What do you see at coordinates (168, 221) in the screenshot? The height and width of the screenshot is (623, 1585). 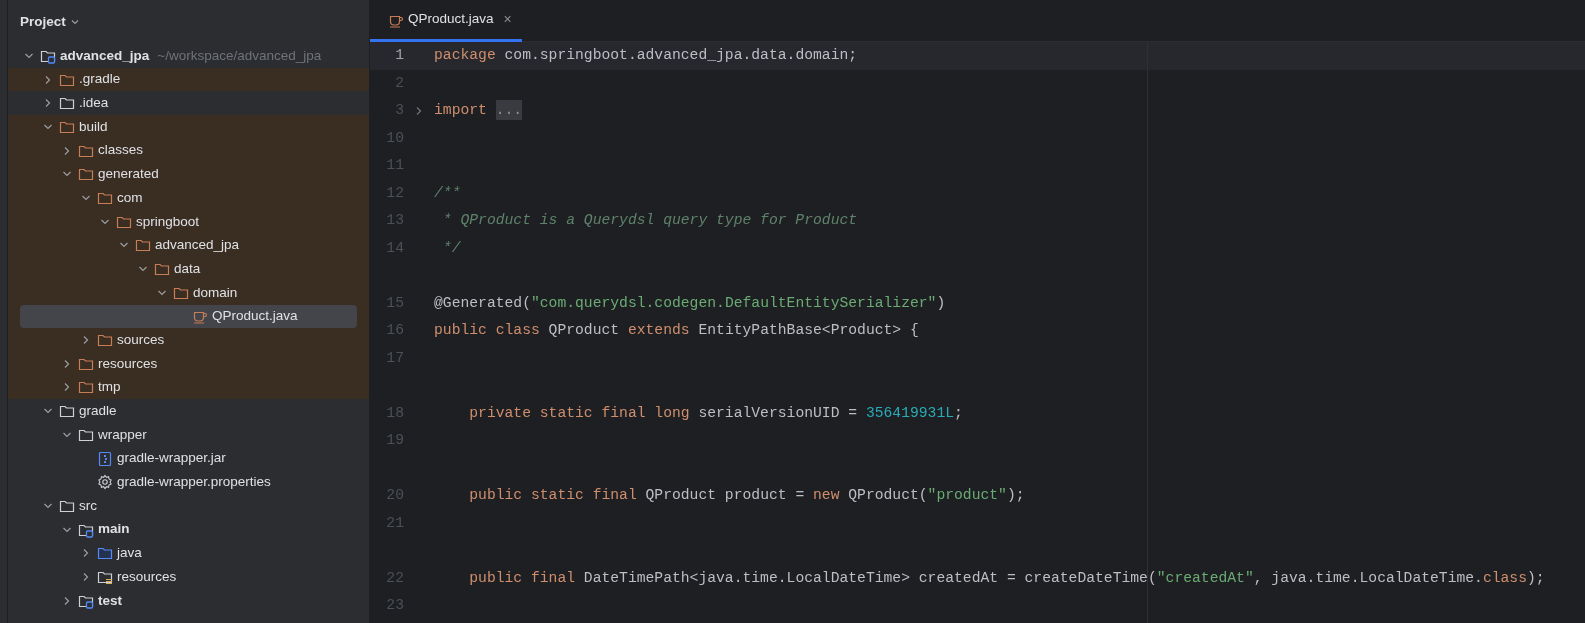 I see `tree-item: springboot` at bounding box center [168, 221].